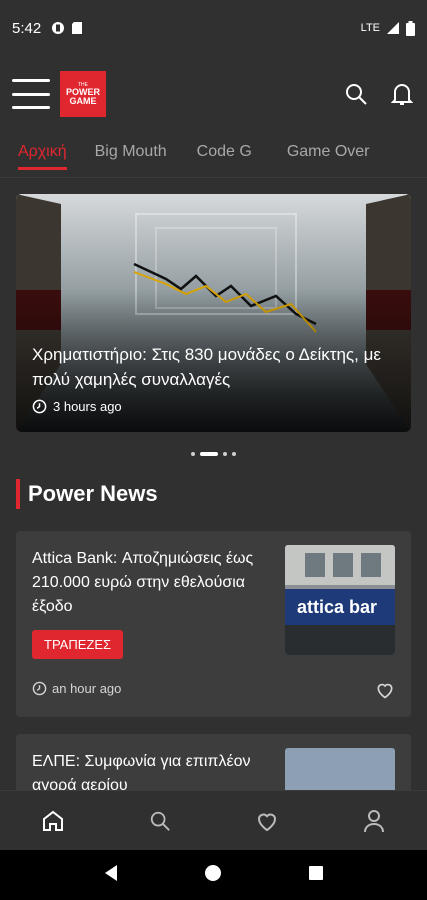 Image resolution: width=427 pixels, height=900 pixels. I want to click on article-thumbnail: attica bar, so click(340, 600).